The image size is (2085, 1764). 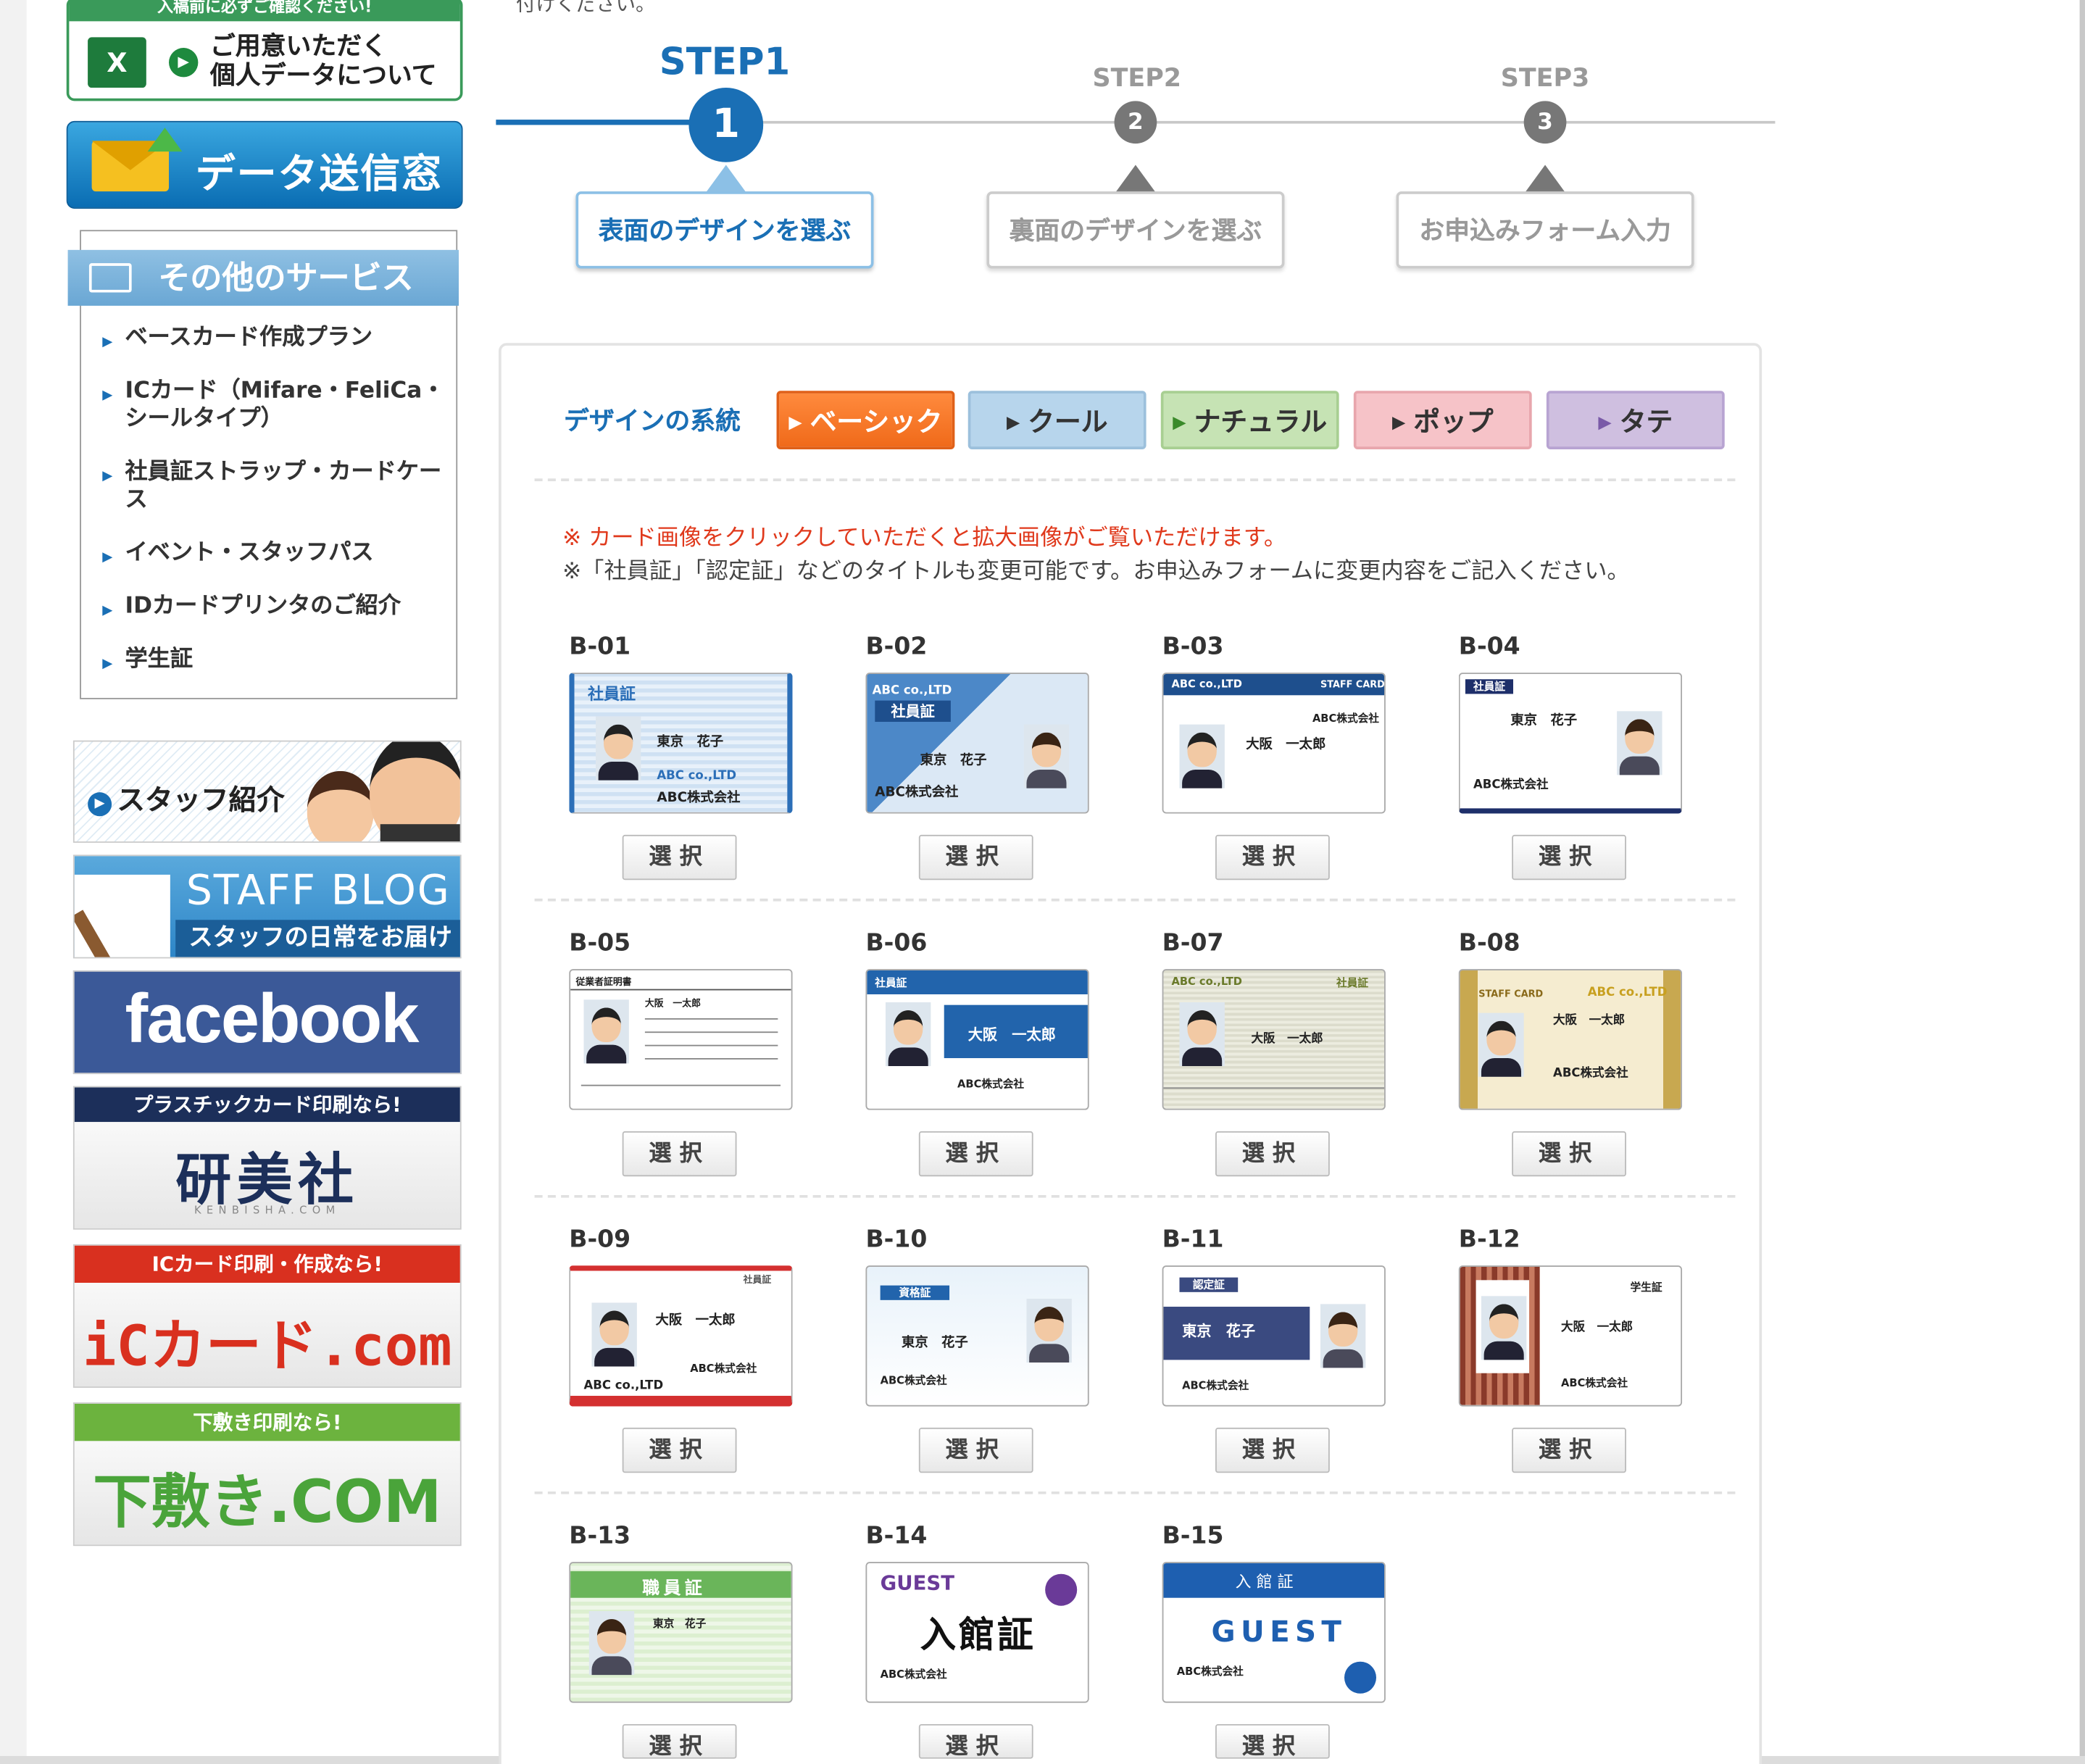 I want to click on card-thumbnail: 資格証 東京 花子 ABC株式会社, so click(x=977, y=1336).